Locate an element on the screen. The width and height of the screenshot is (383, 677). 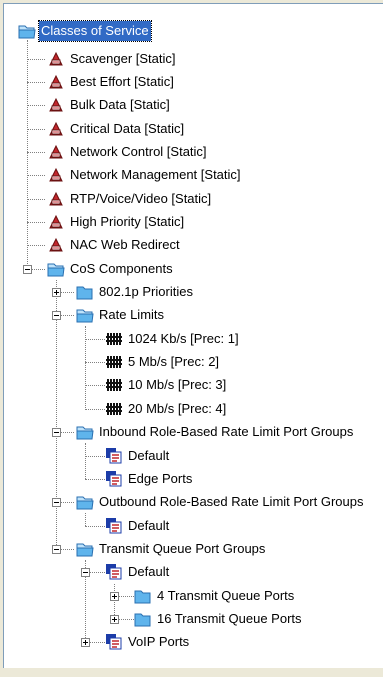
node-label: VoIP Ports is located at coordinates (159, 641).